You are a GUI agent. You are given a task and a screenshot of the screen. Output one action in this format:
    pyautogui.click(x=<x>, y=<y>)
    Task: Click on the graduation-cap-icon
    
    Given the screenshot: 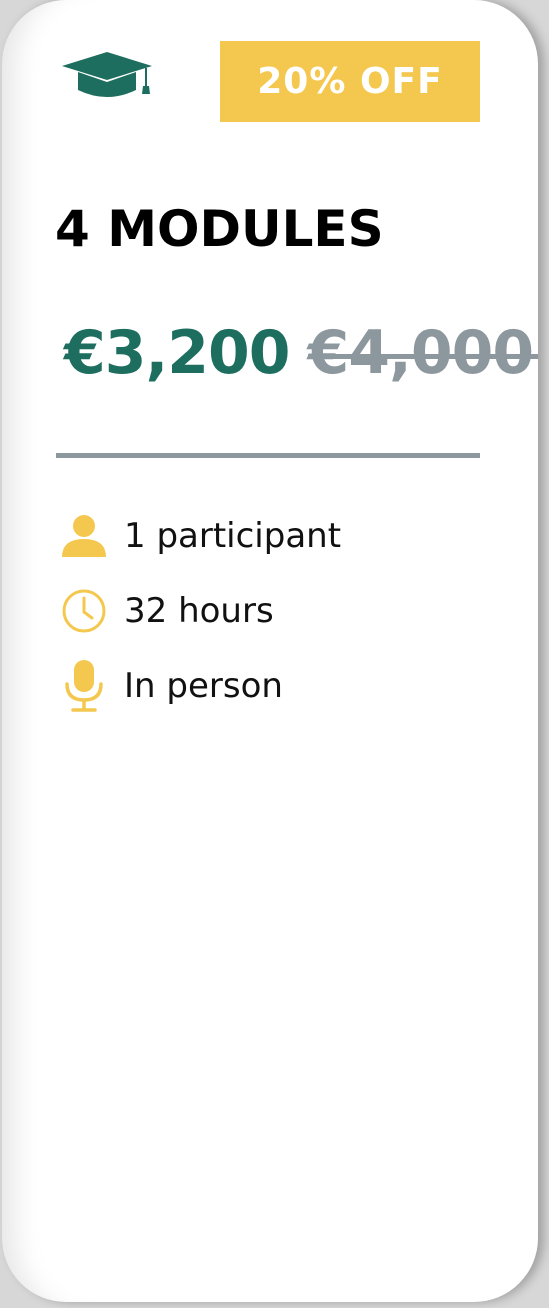 What is the action you would take?
    pyautogui.click(x=107, y=74)
    